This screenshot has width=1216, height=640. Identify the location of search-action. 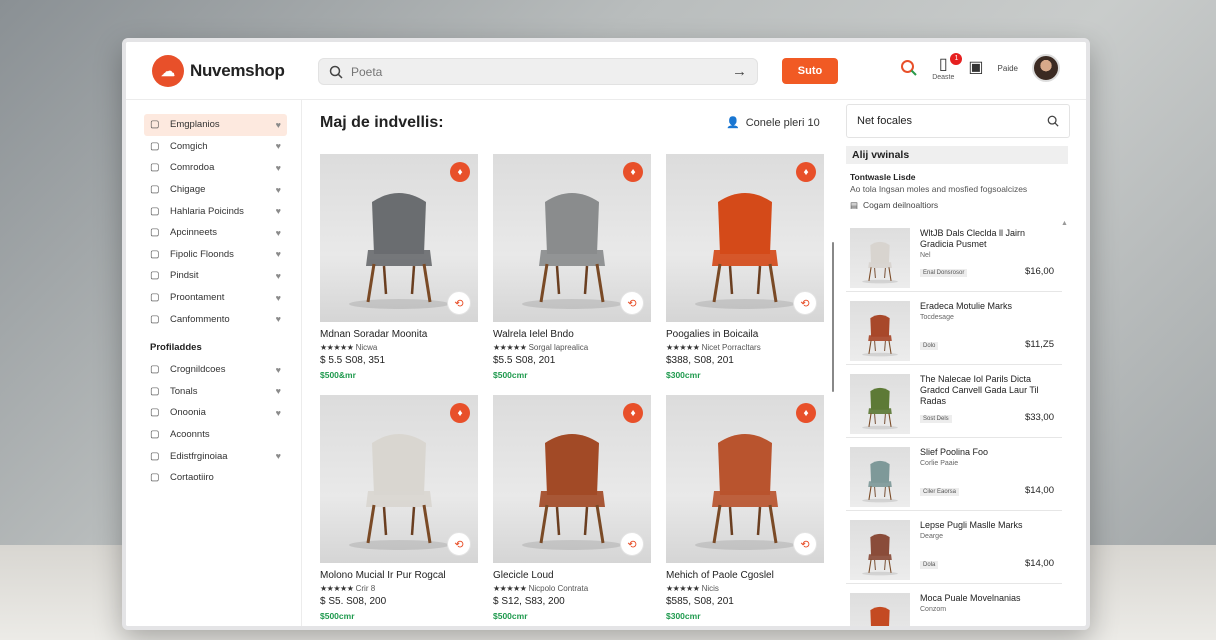
(909, 68).